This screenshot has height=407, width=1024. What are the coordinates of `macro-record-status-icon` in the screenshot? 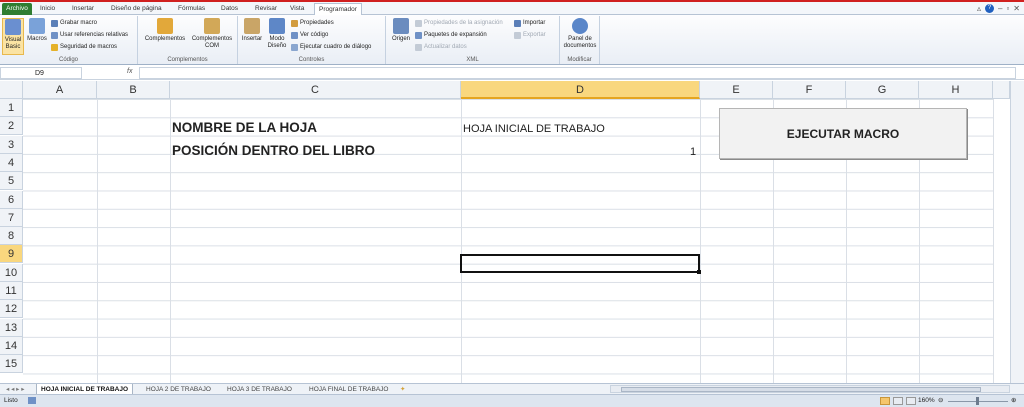 It's located at (32, 400).